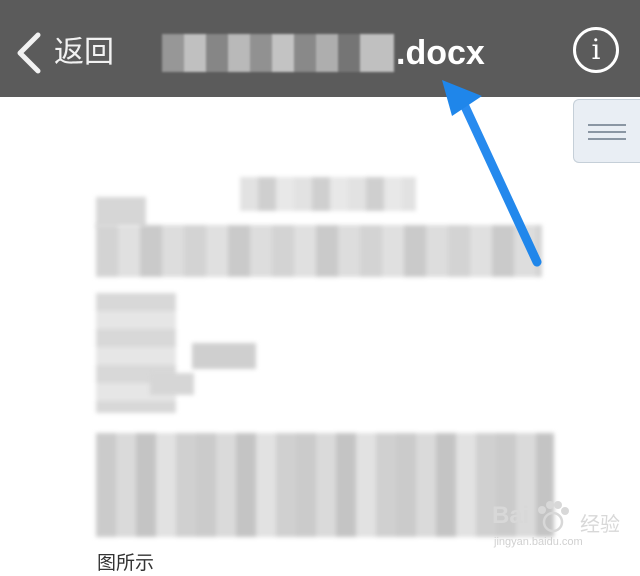 The width and height of the screenshot is (640, 576). I want to click on info-button: i, so click(596, 50).